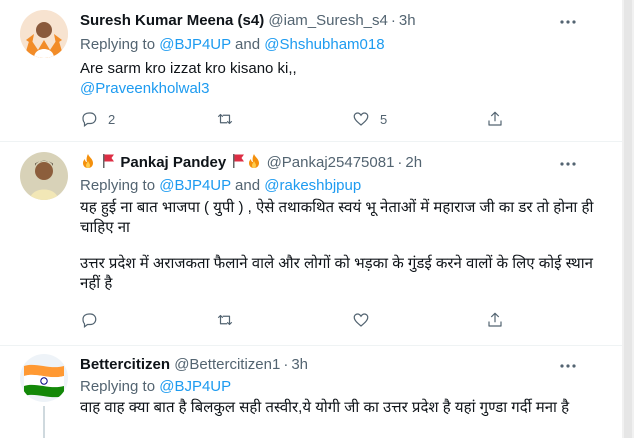 This screenshot has height=438, width=634. Describe the element at coordinates (413, 162) in the screenshot. I see `tweet-time: 2h` at that location.